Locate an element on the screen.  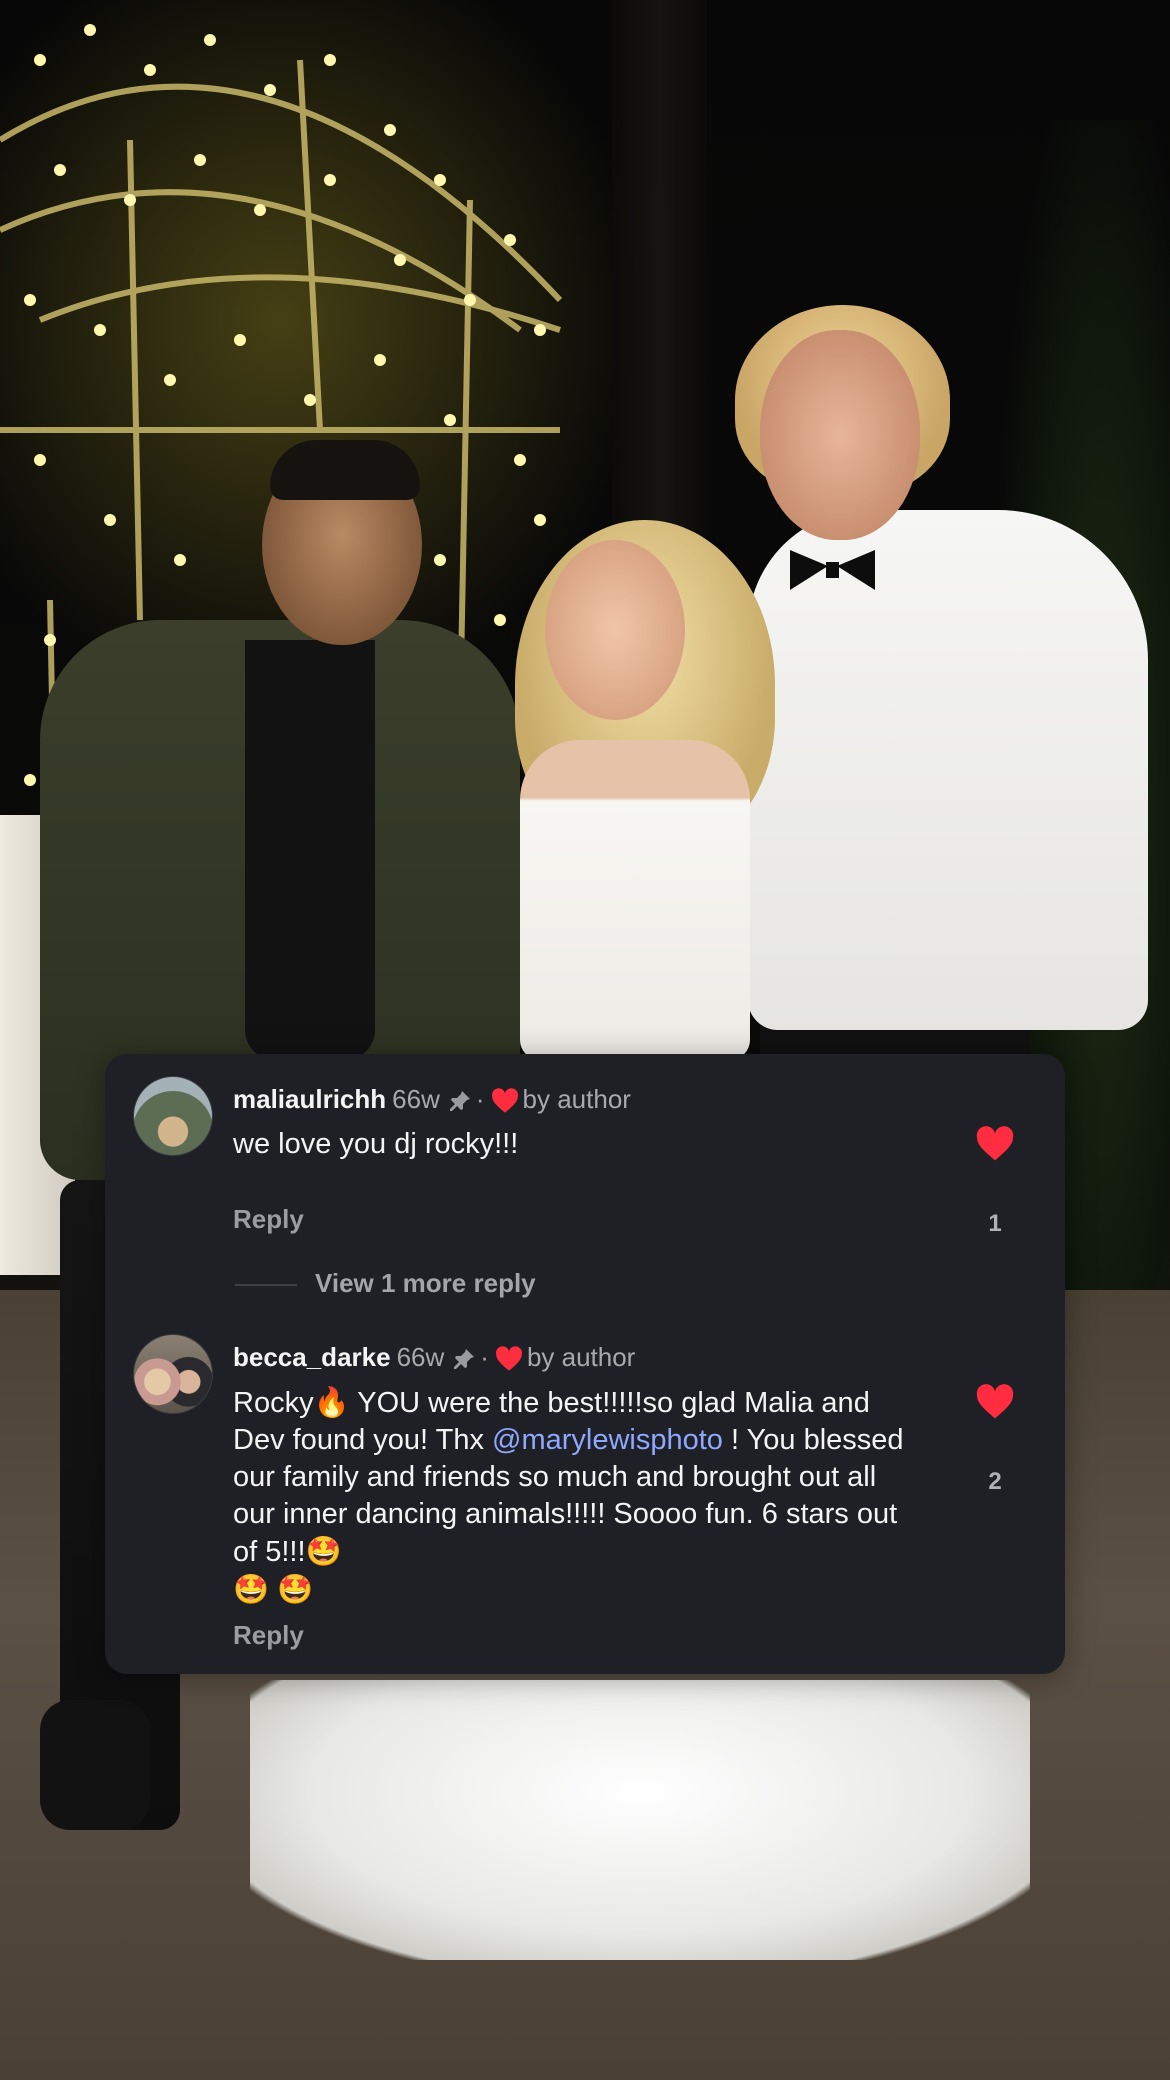
view-more-replies: View 1 more reply is located at coordinates (385, 1283).